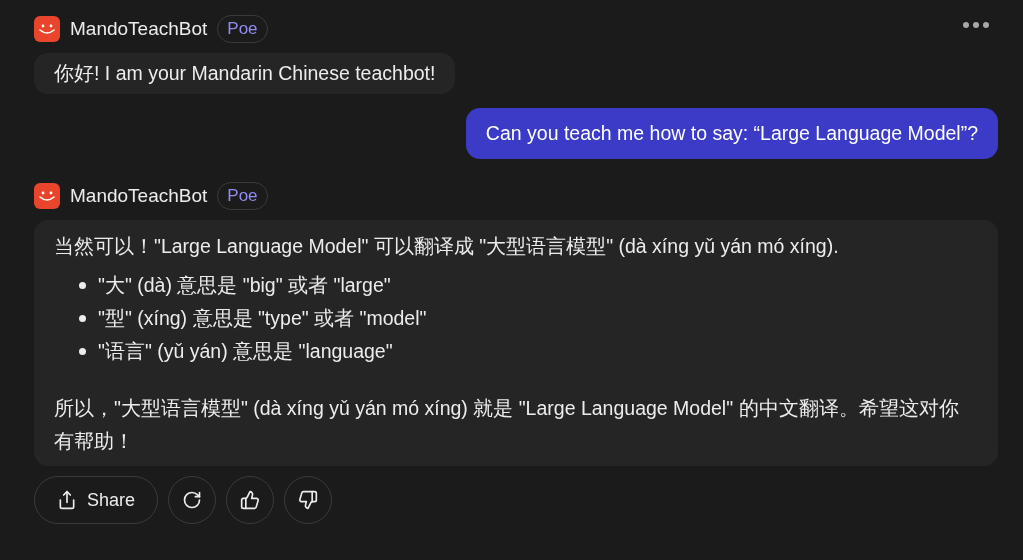 Image resolution: width=1023 pixels, height=560 pixels. What do you see at coordinates (250, 500) in the screenshot?
I see `thumbs-up-icon` at bounding box center [250, 500].